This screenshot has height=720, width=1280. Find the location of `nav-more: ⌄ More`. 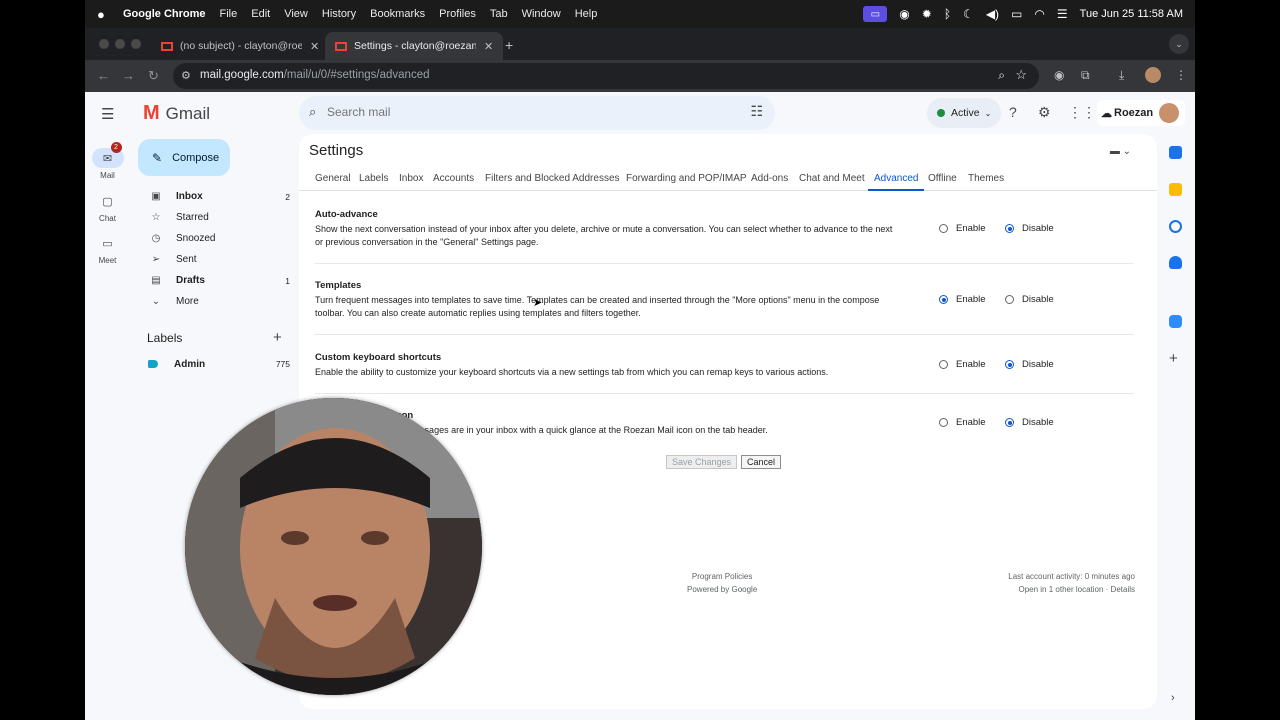

nav-more: ⌄ More is located at coordinates (214, 301).